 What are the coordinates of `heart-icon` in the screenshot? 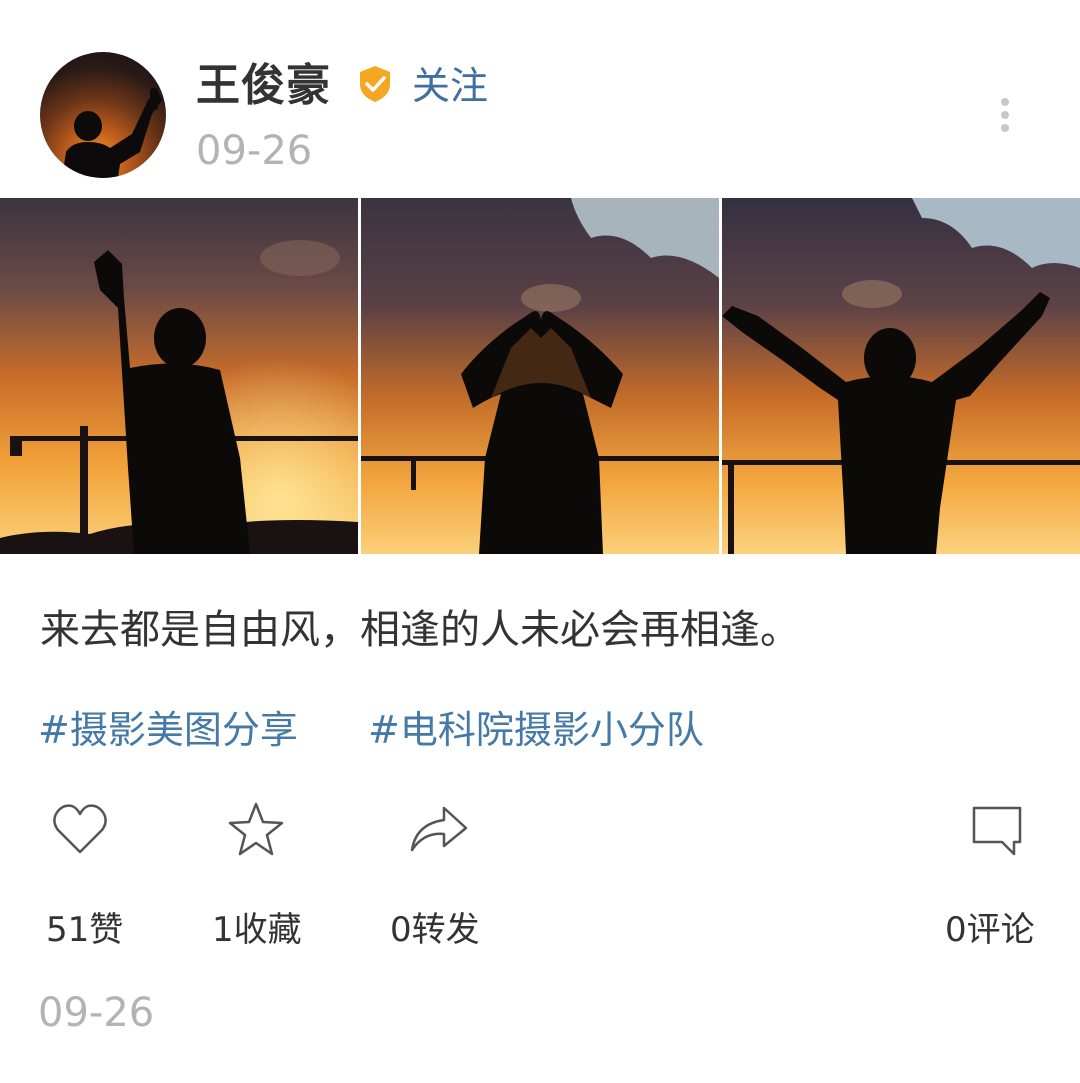 It's located at (80, 830).